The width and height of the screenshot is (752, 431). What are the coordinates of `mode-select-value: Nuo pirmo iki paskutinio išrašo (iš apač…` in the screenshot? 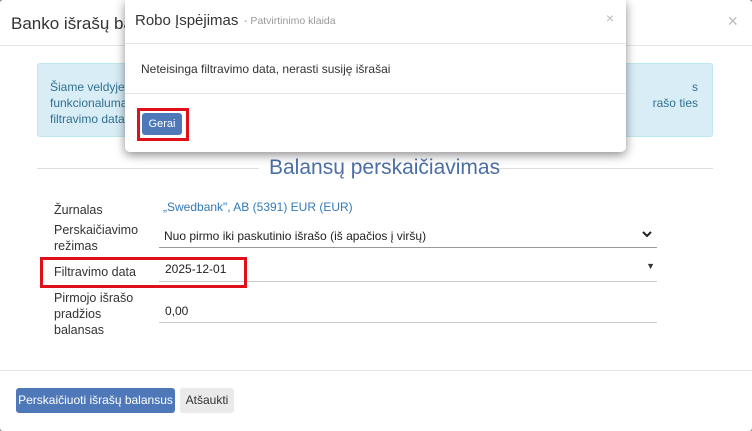 It's located at (295, 236).